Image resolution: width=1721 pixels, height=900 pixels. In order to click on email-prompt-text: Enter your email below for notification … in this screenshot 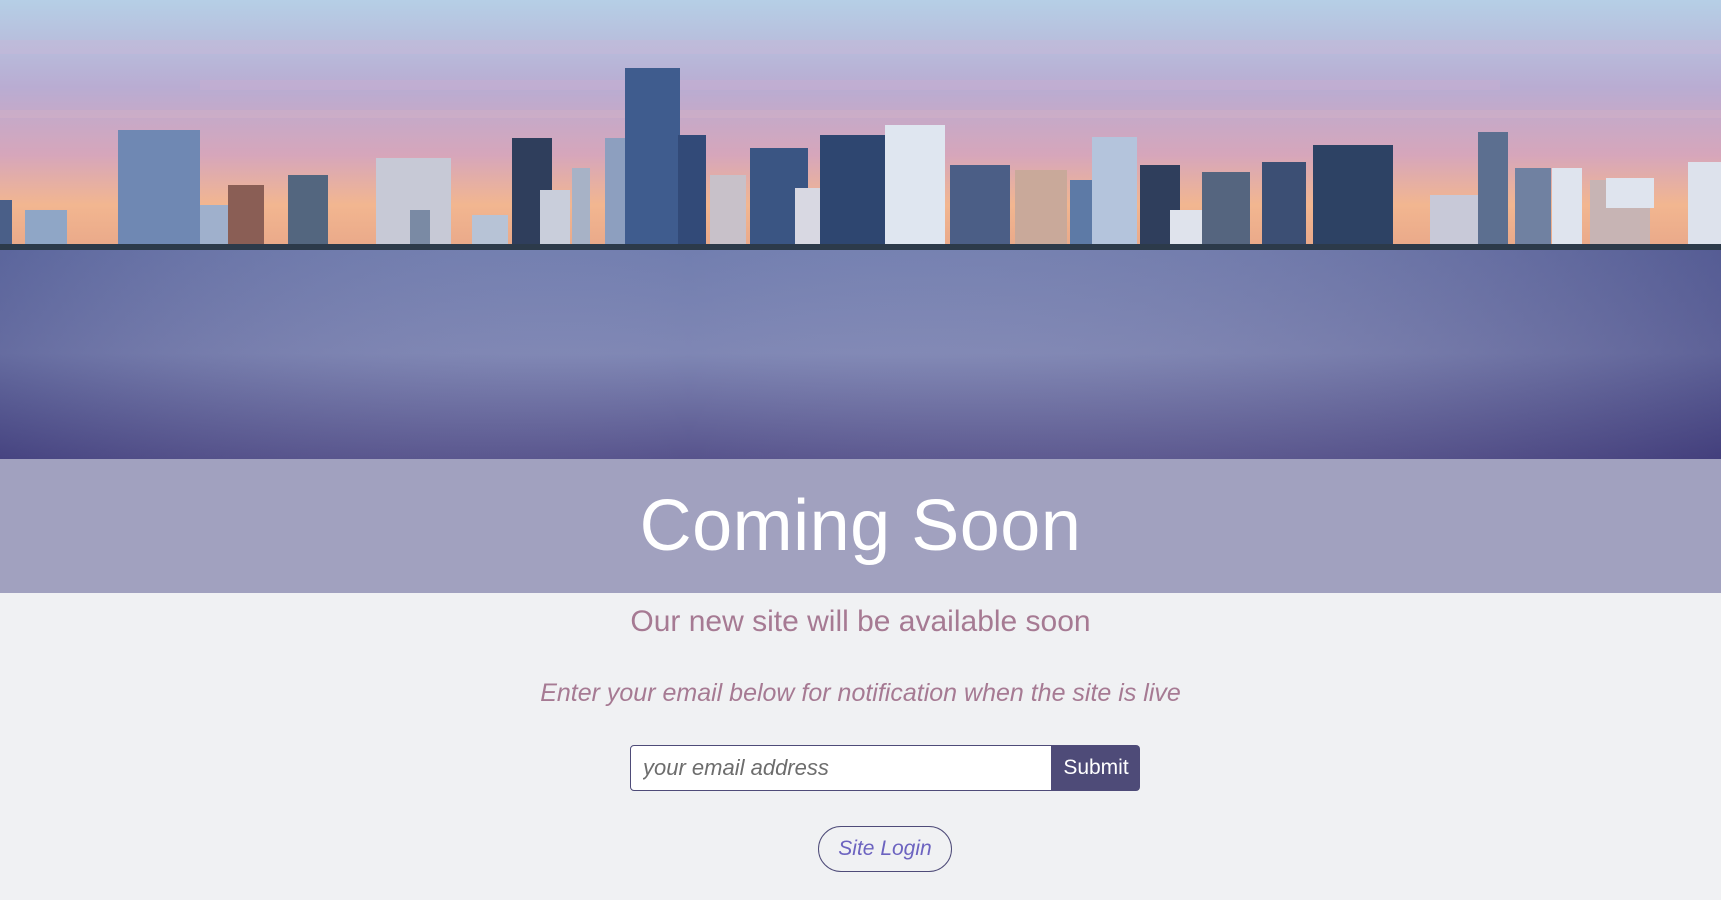, I will do `click(860, 693)`.